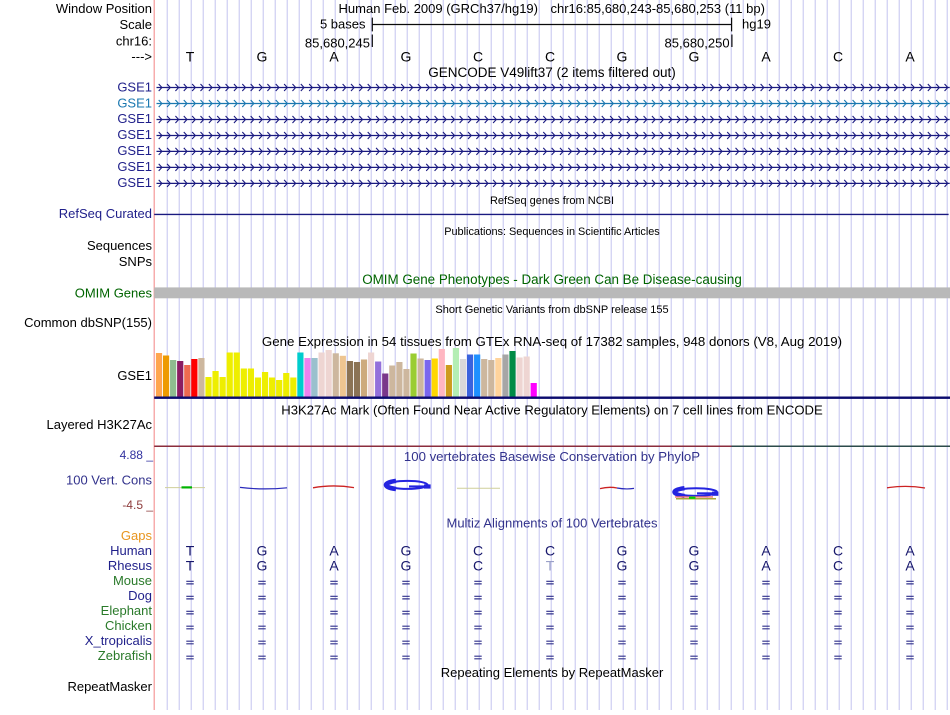 The width and height of the screenshot is (950, 715). Describe the element at coordinates (120, 245) in the screenshot. I see `svg-text: Sequences` at that location.